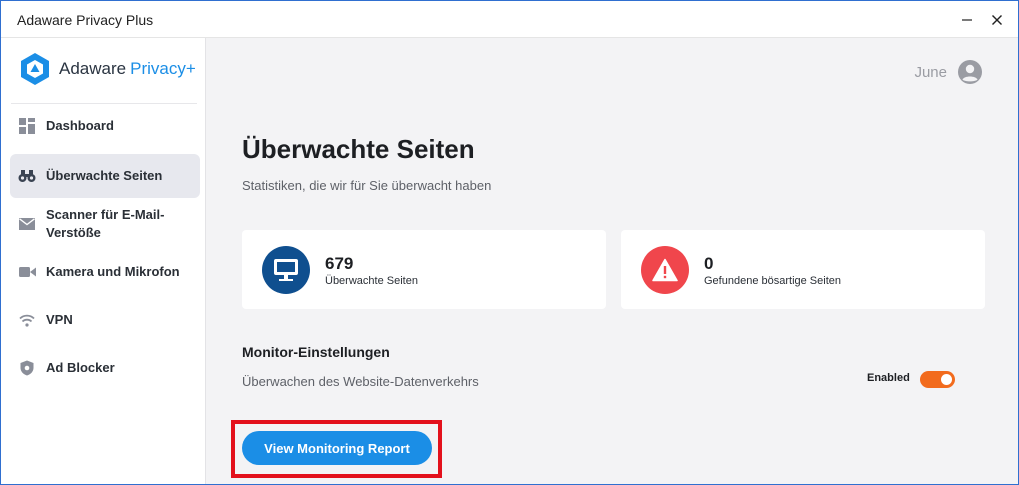 Image resolution: width=1019 pixels, height=485 pixels. What do you see at coordinates (772, 281) in the screenshot?
I see `malicious-pages-caption: Gefundene bösartige Seiten` at bounding box center [772, 281].